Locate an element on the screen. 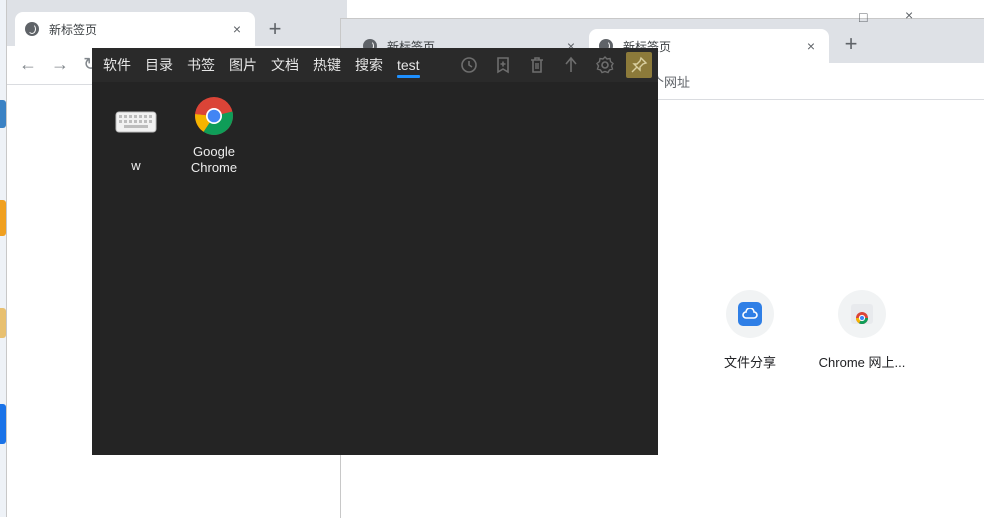 This screenshot has width=984, height=518. menu-item-bookmarks: 书签 is located at coordinates (201, 65).